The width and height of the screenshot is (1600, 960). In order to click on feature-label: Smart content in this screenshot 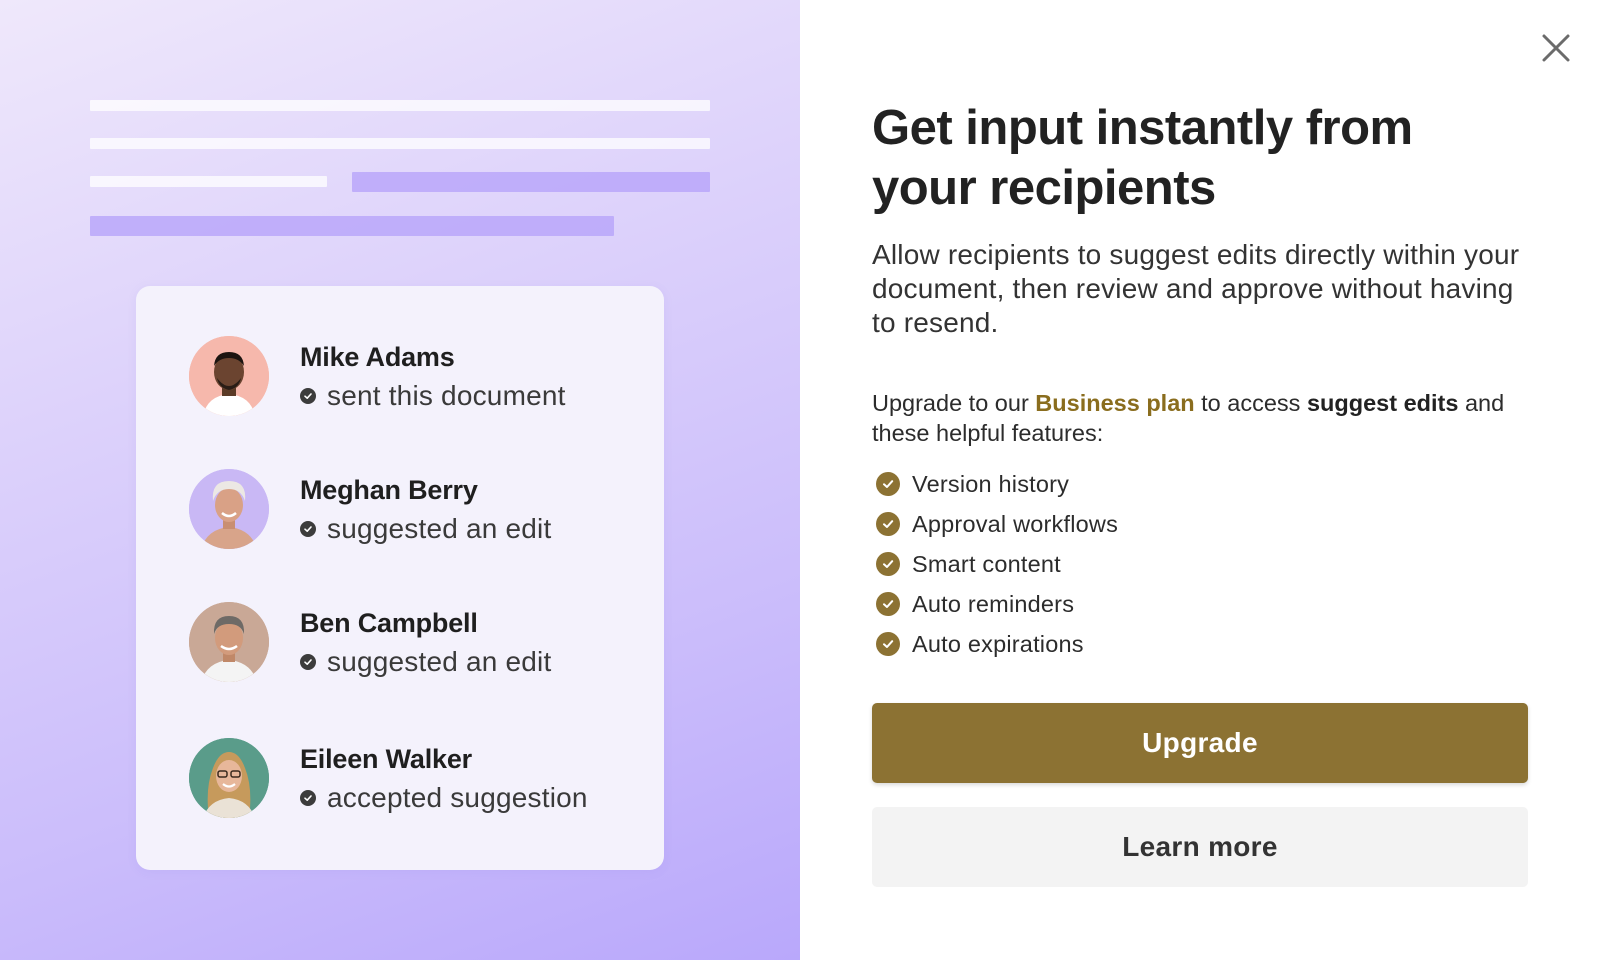, I will do `click(986, 563)`.